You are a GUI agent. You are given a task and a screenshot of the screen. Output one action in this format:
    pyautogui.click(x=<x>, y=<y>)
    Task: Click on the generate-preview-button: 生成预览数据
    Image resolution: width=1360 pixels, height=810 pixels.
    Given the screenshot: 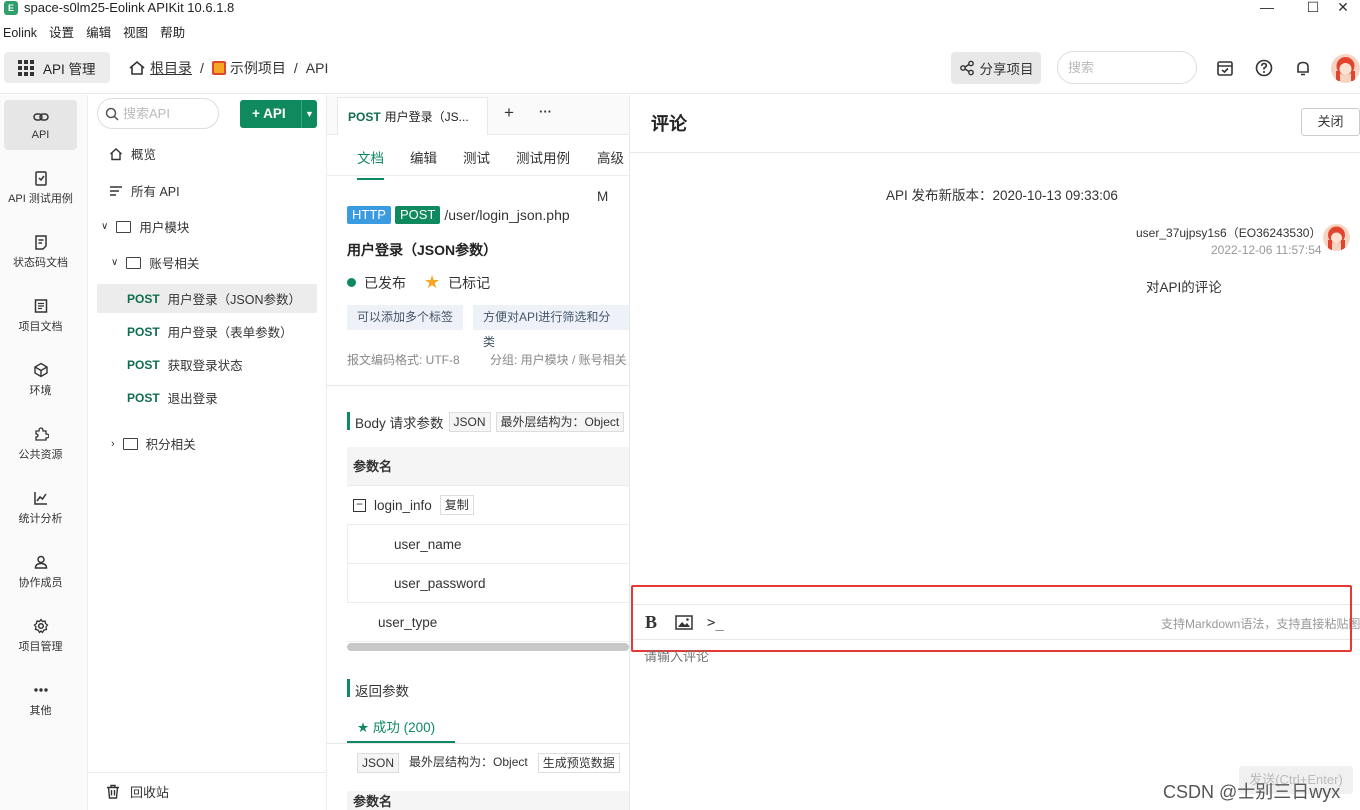 What is the action you would take?
    pyautogui.click(x=578, y=763)
    